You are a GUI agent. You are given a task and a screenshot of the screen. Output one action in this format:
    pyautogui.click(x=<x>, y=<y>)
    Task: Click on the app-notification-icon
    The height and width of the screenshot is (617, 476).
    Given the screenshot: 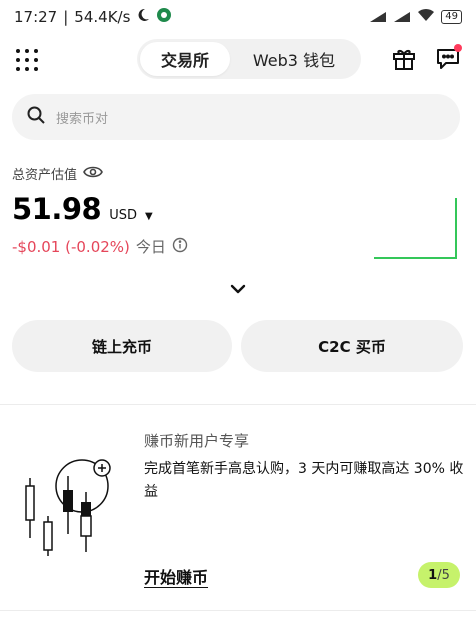 What is the action you would take?
    pyautogui.click(x=164, y=17)
    